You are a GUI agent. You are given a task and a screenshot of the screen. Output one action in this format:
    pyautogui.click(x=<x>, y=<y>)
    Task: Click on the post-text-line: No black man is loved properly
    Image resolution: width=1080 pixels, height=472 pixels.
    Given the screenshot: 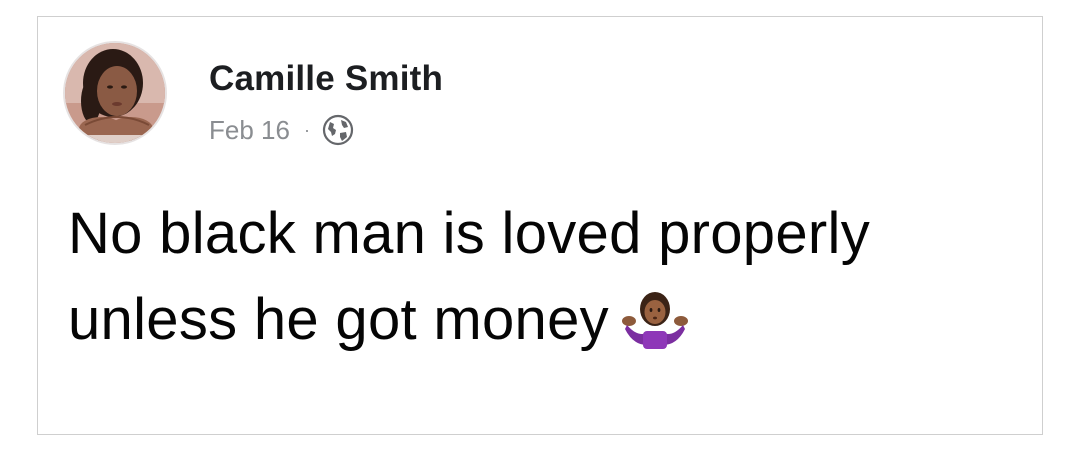 What is the action you would take?
    pyautogui.click(x=469, y=233)
    